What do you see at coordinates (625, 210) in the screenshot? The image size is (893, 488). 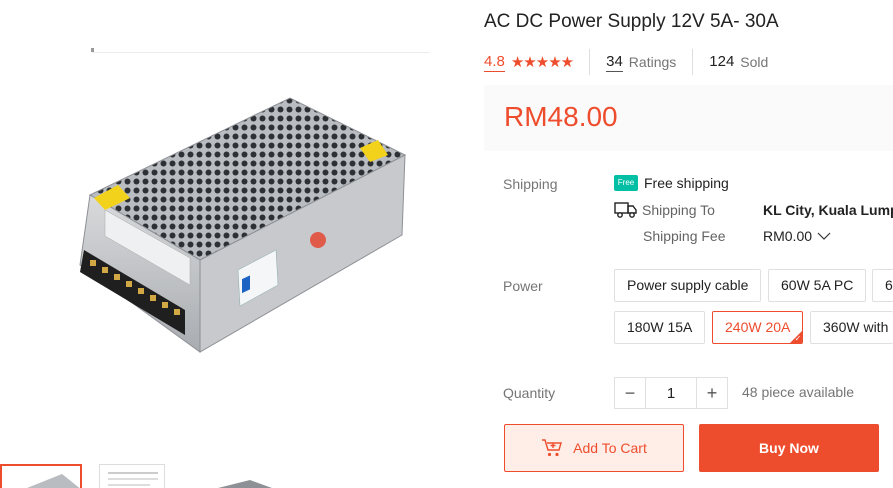 I see `truck-icon` at bounding box center [625, 210].